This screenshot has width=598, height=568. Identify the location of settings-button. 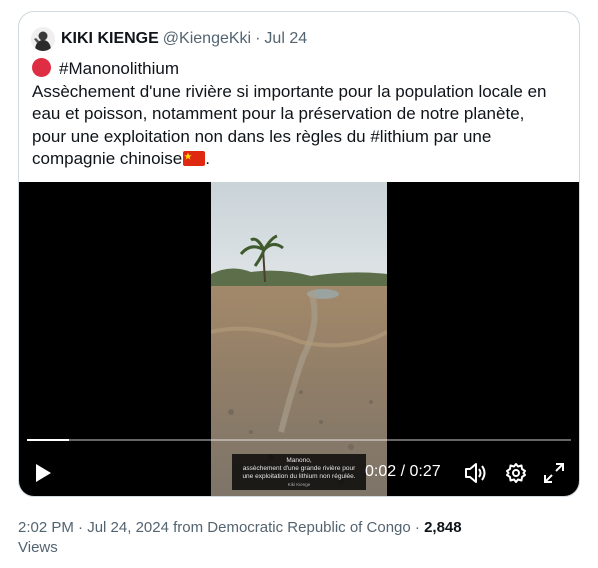
(516, 473).